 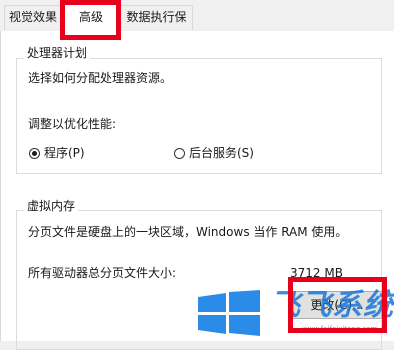 What do you see at coordinates (229, 313) in the screenshot?
I see `windows-logo-icon` at bounding box center [229, 313].